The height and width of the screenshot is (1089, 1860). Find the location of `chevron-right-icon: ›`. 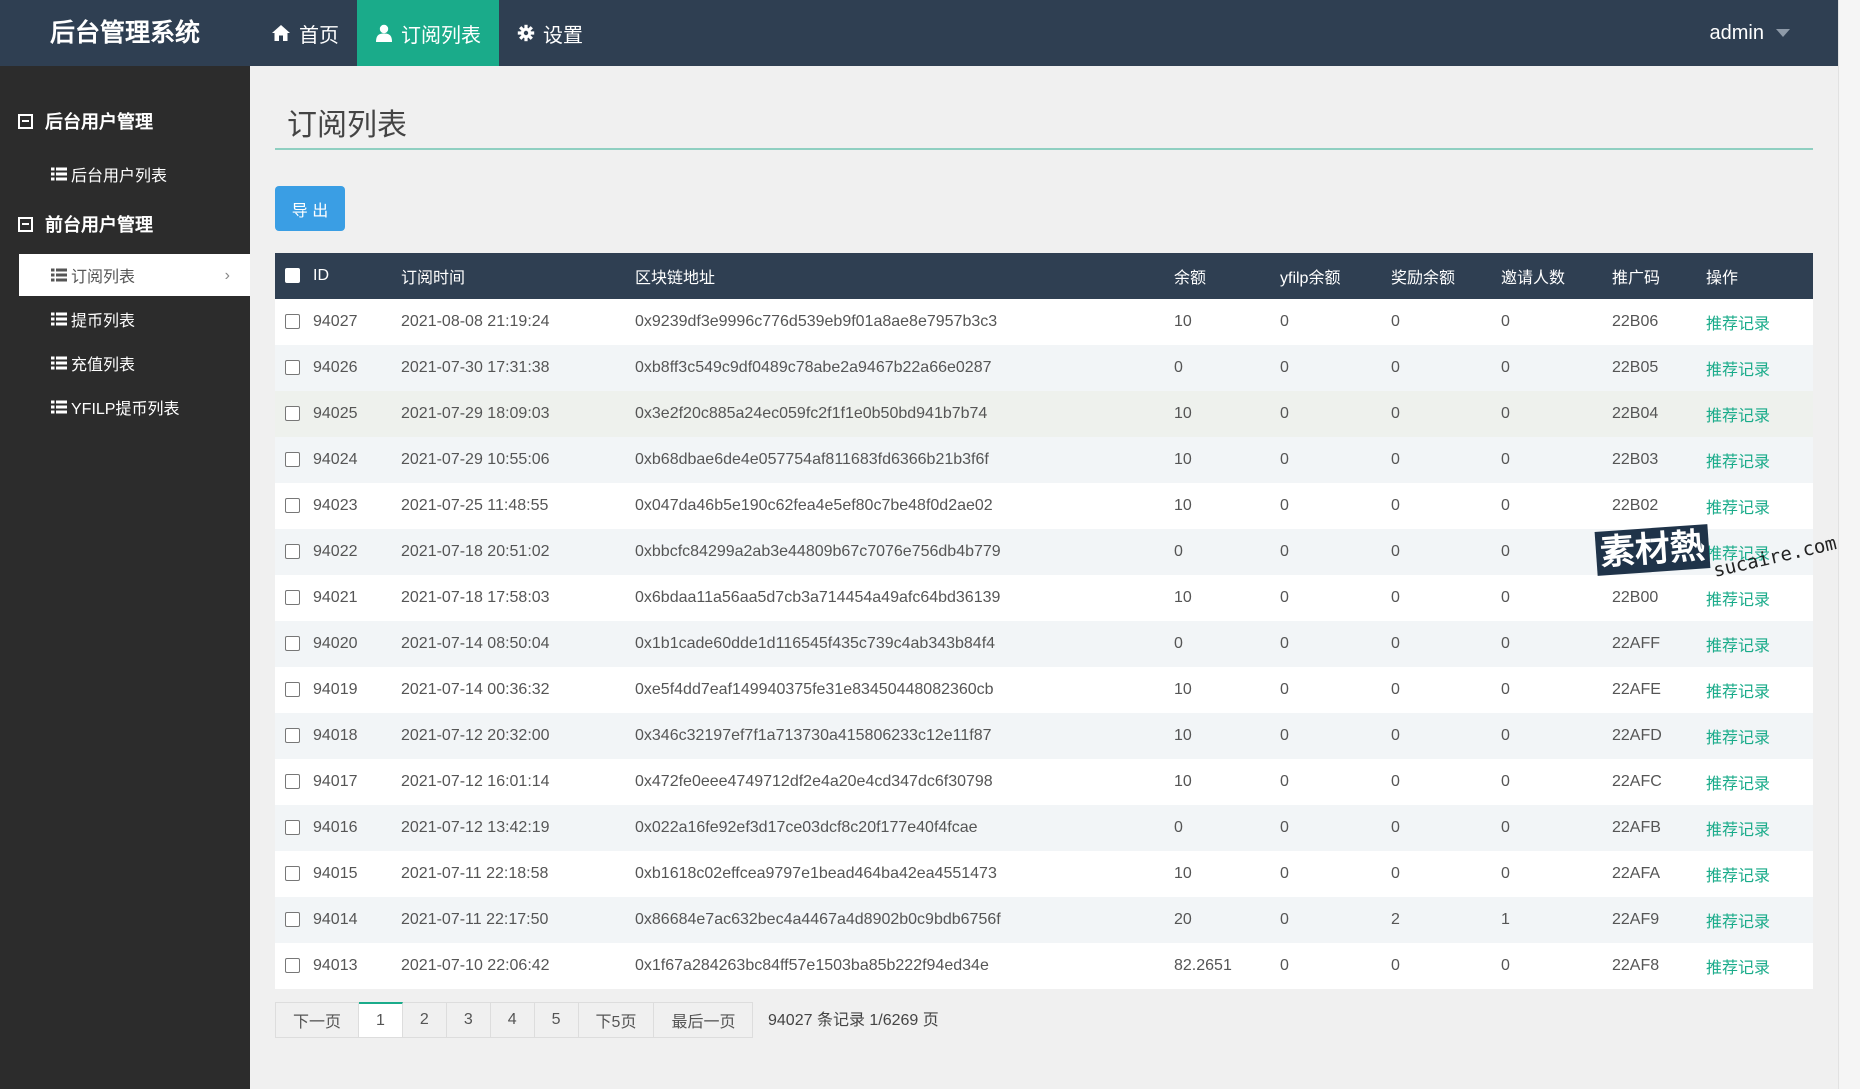

chevron-right-icon: › is located at coordinates (227, 275).